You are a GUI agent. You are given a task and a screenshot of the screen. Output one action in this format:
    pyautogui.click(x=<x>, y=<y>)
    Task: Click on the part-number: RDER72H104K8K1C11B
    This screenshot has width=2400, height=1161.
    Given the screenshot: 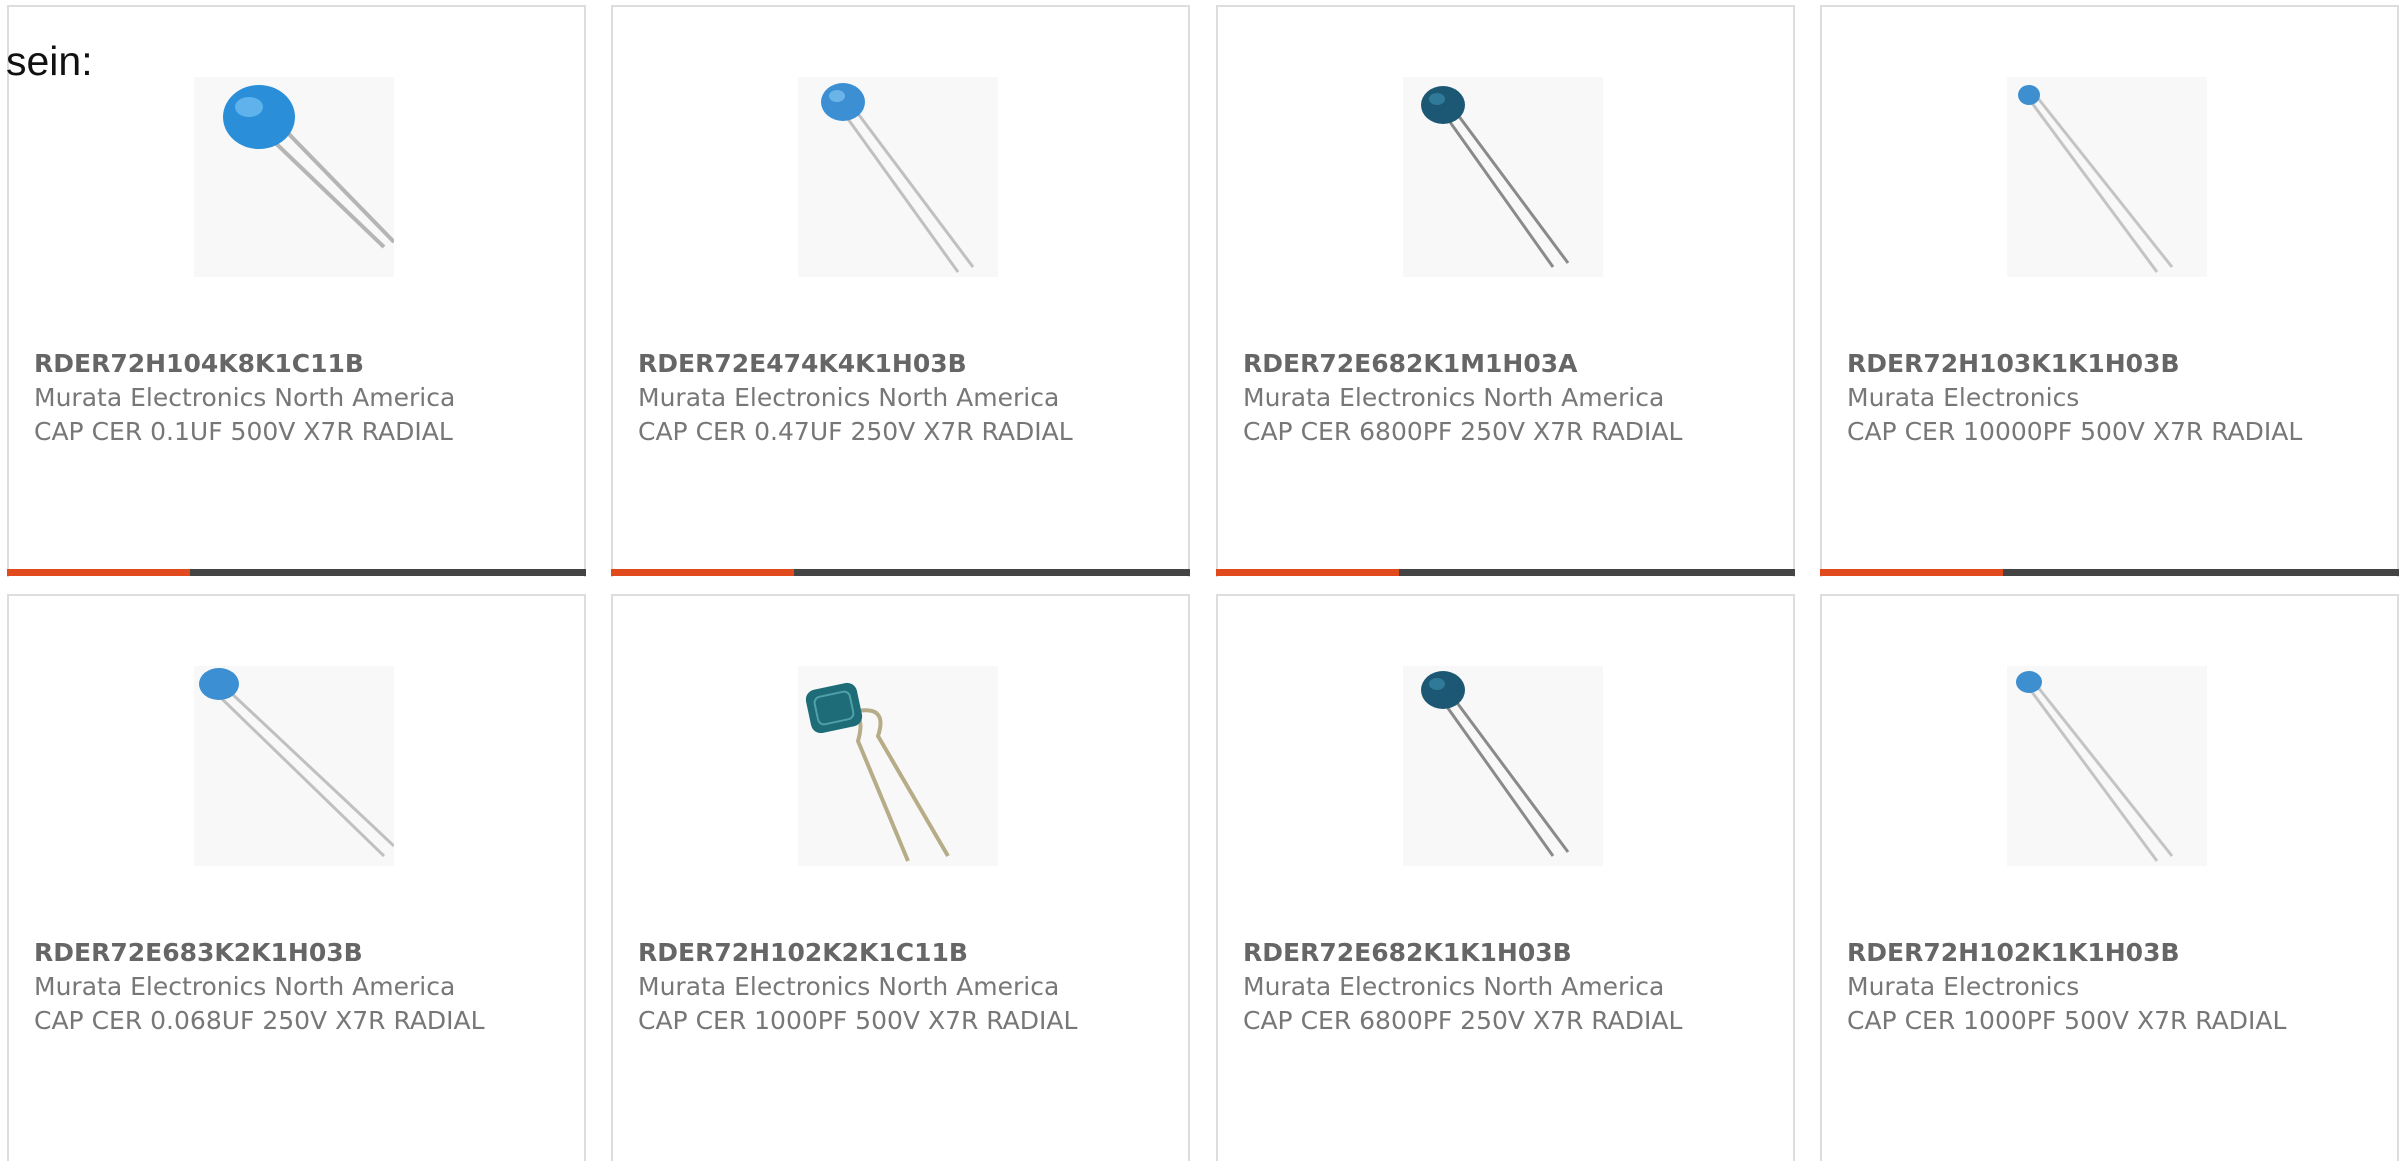 What is the action you would take?
    pyautogui.click(x=264, y=364)
    